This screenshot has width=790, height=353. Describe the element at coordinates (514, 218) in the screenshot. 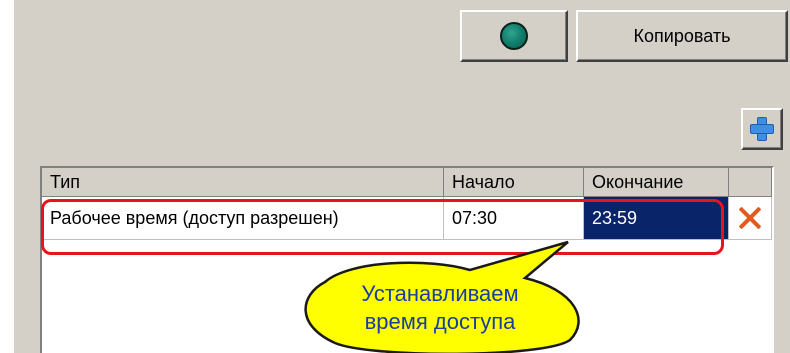

I see `cell-start-time: 07:30` at that location.